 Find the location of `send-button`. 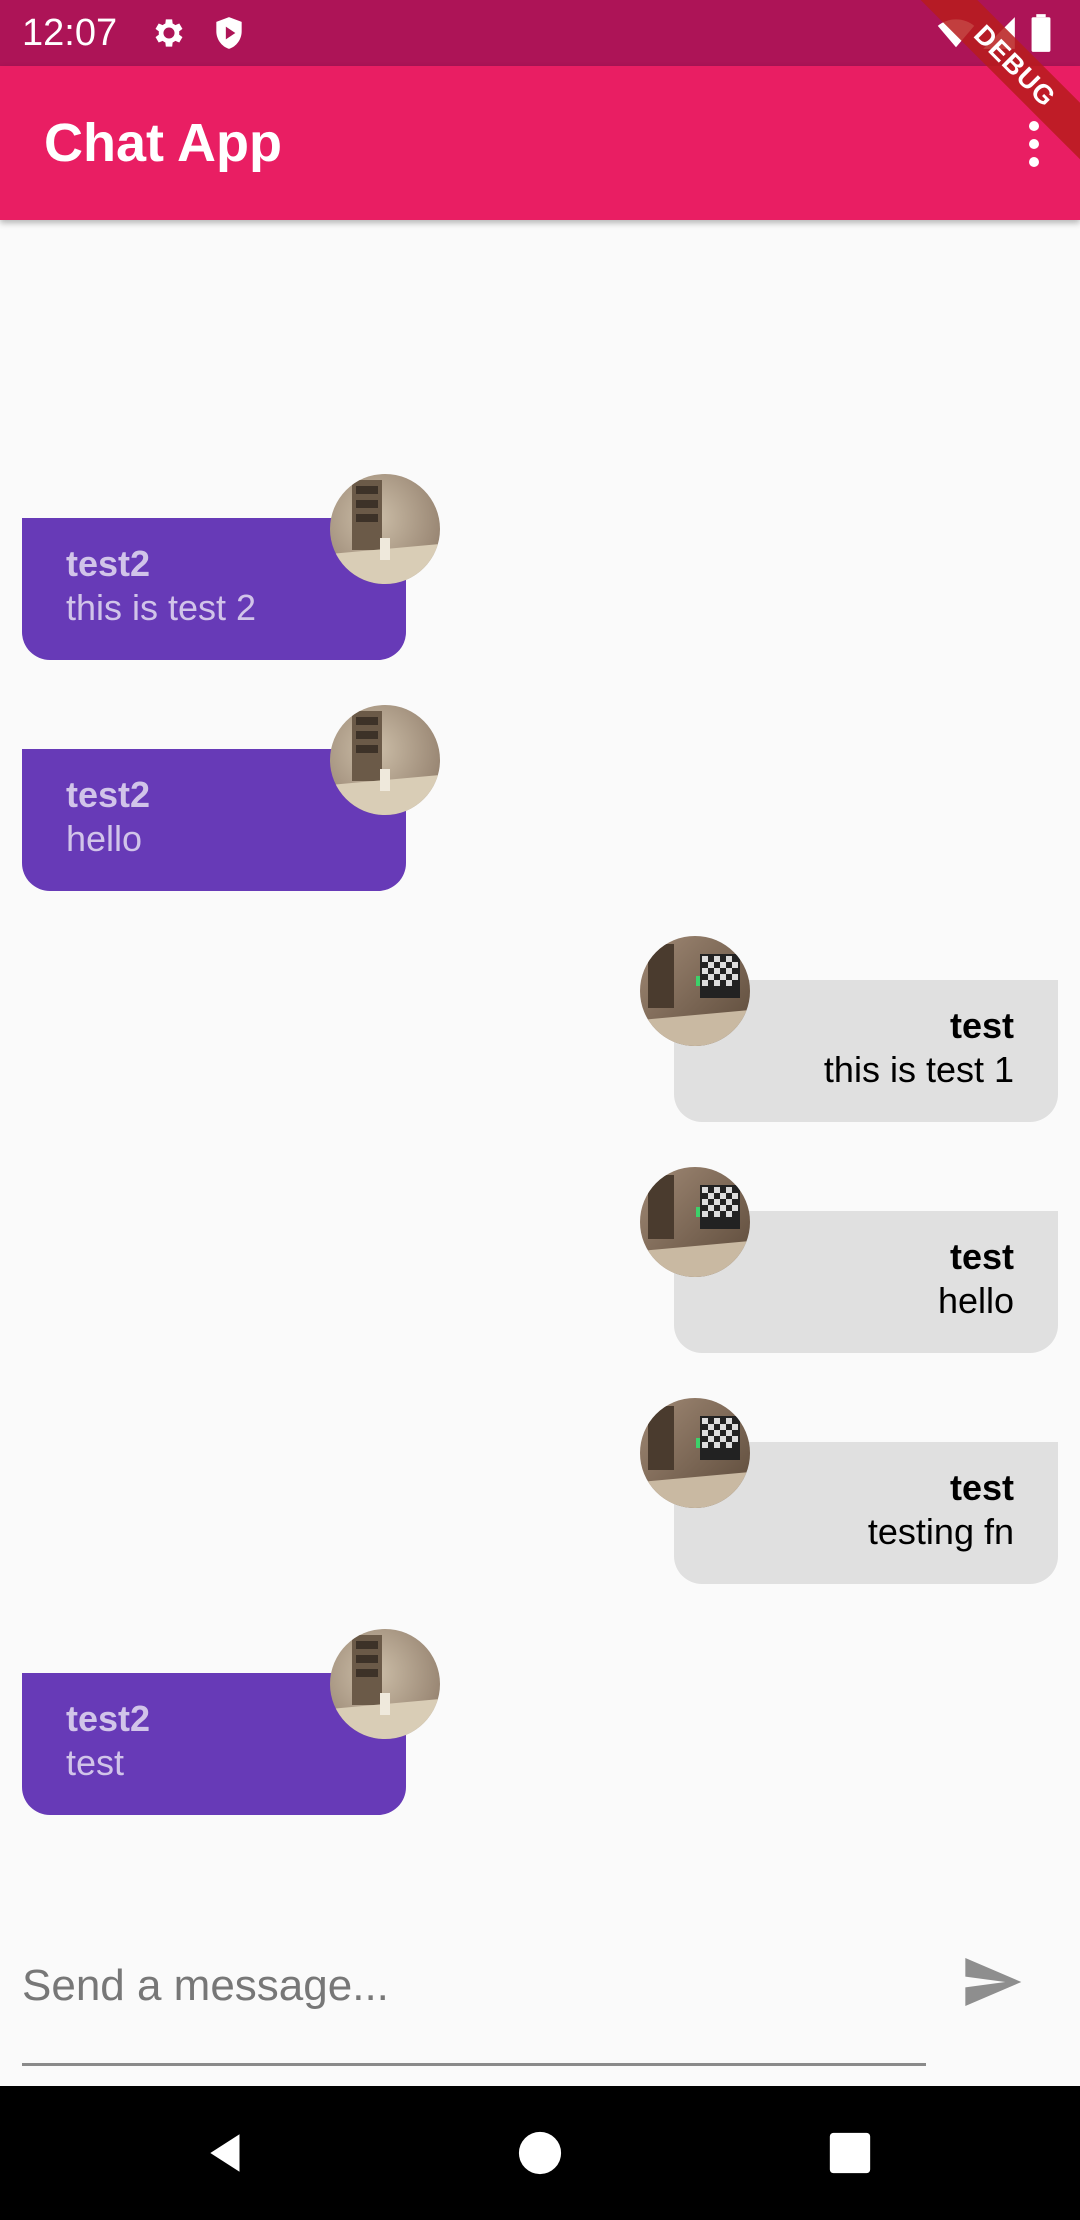

send-button is located at coordinates (992, 1982).